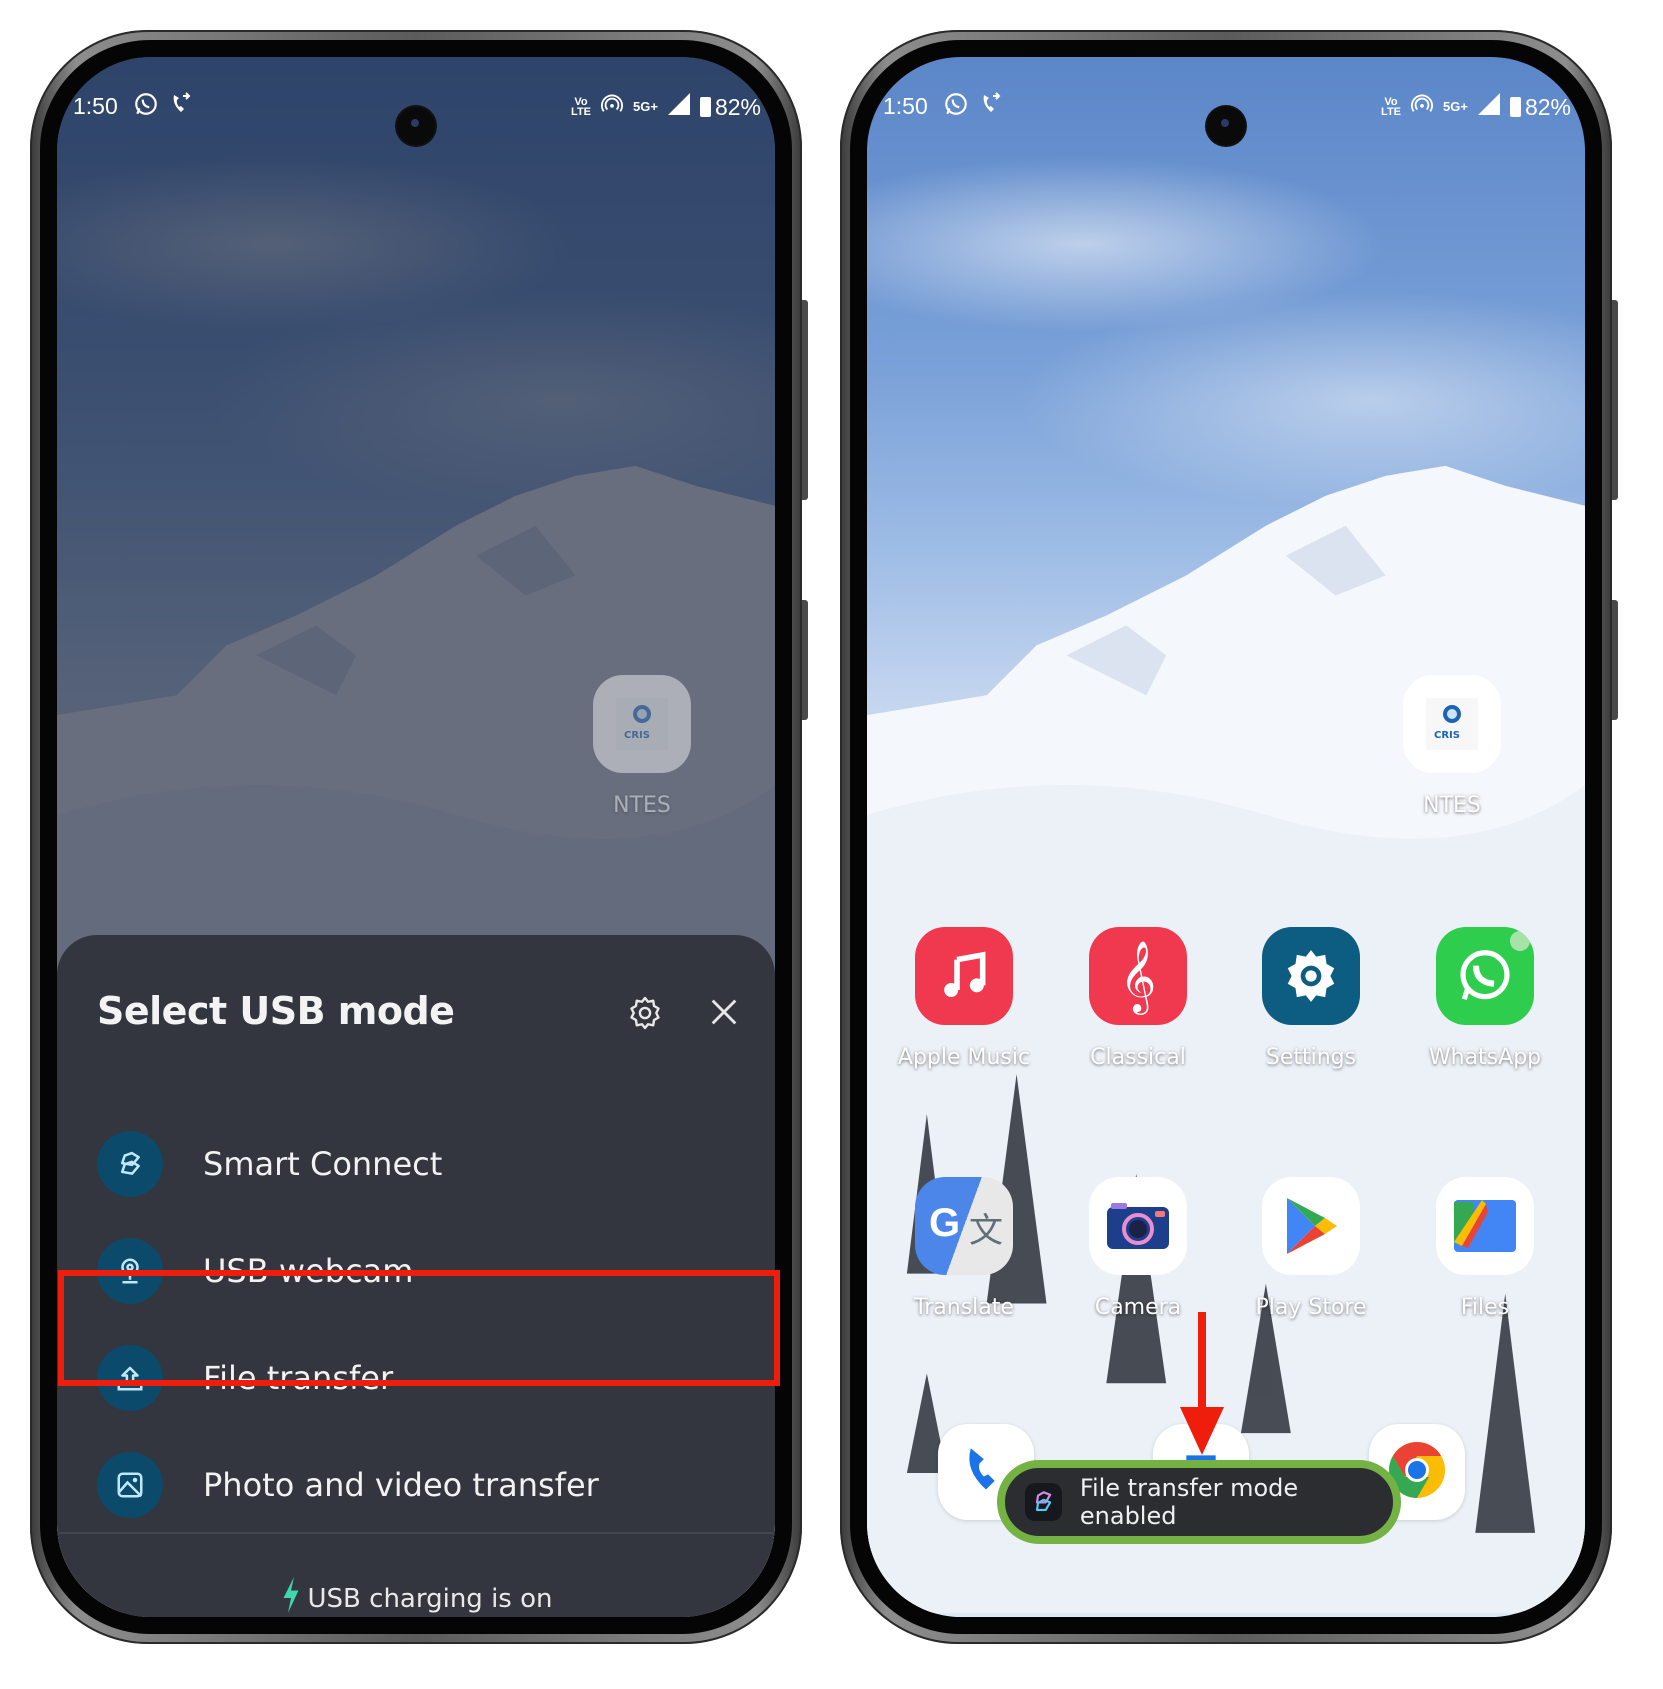 Image resolution: width=1663 pixels, height=1689 pixels. Describe the element at coordinates (323, 1164) in the screenshot. I see `mode-label: Smart Connect` at that location.